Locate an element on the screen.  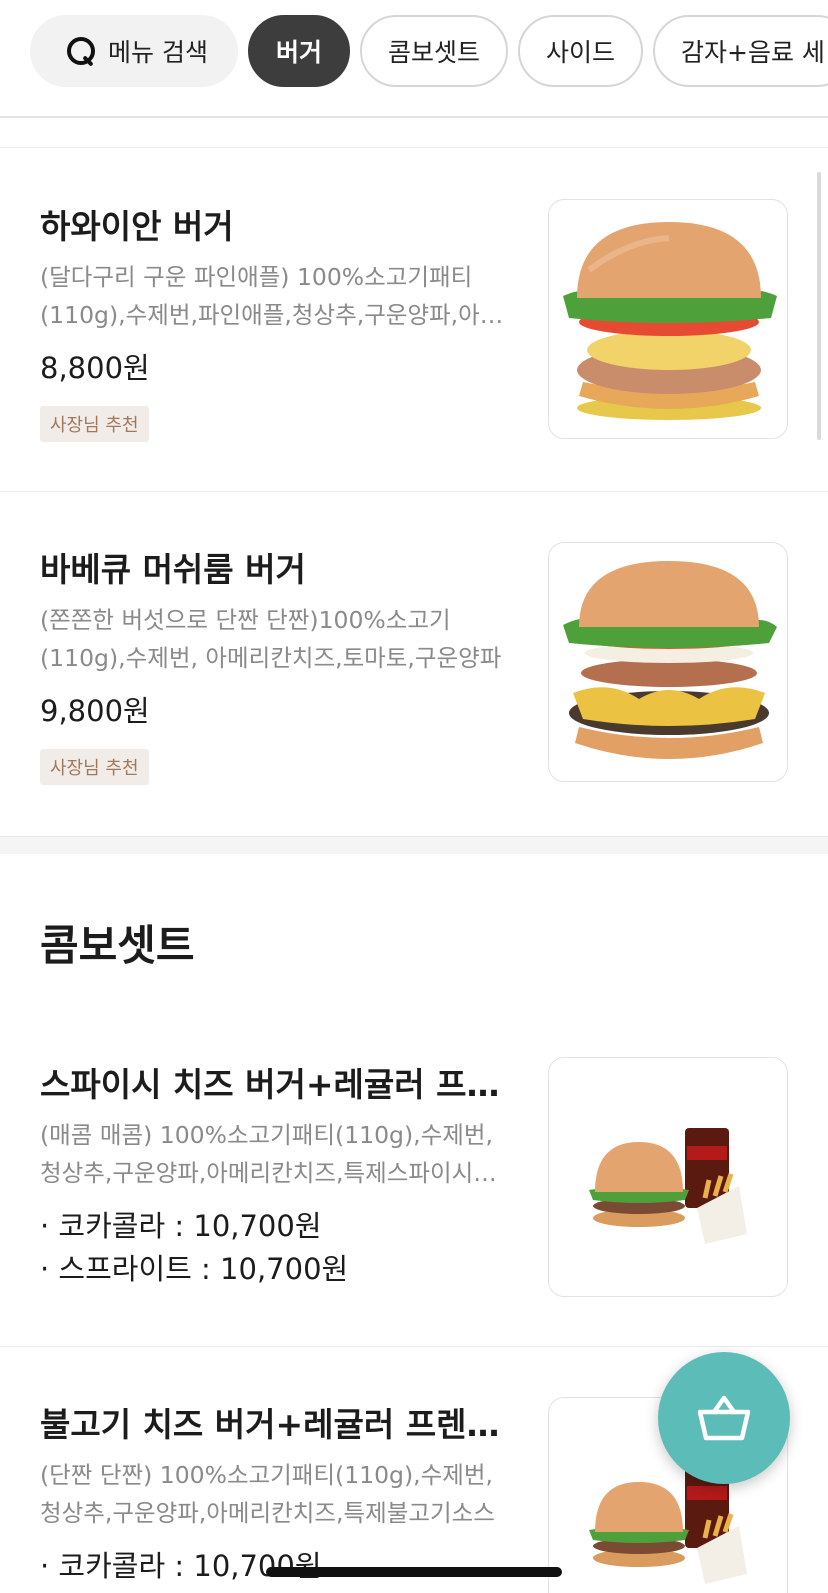
item-name: 하와이안 버거 is located at coordinates (137, 226).